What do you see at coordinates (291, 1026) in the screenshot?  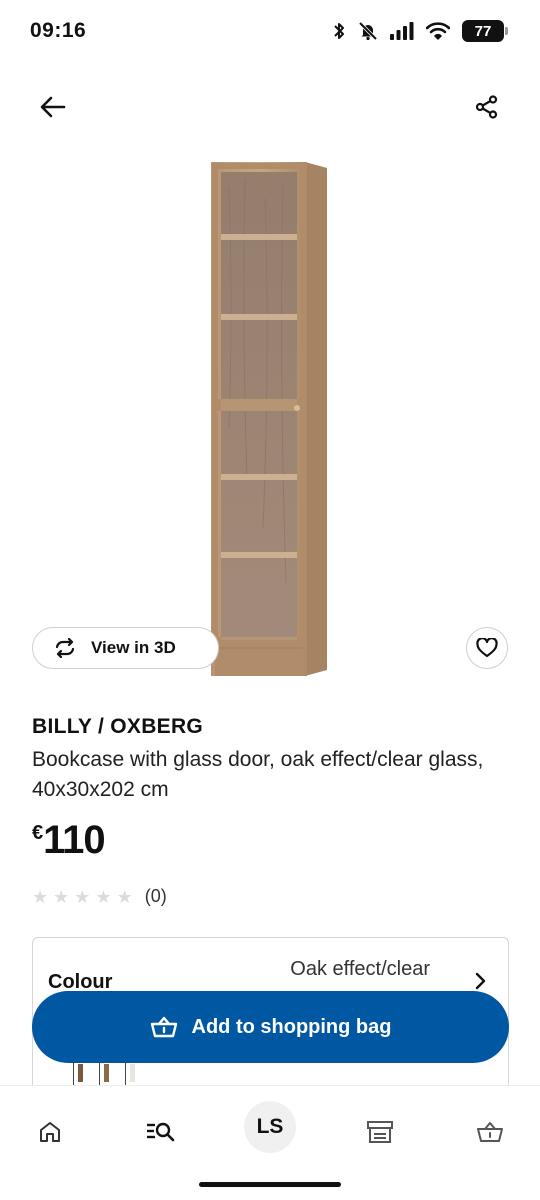 I see `add-to-bag-label: Add to shopping bag` at bounding box center [291, 1026].